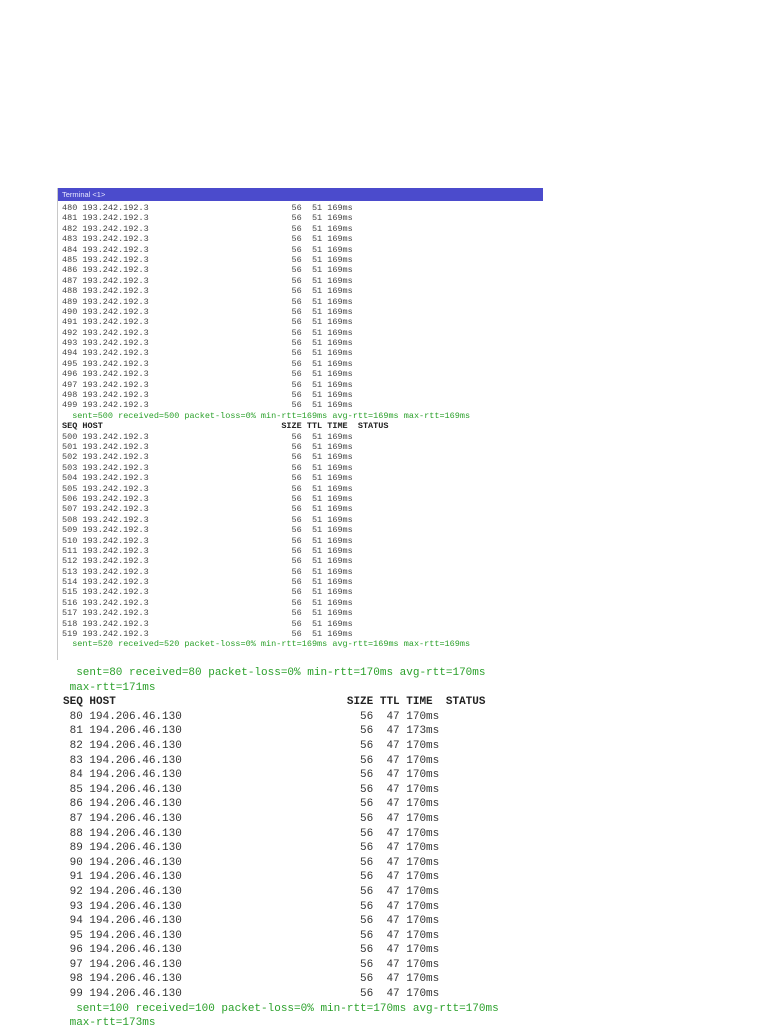  Describe the element at coordinates (207, 530) in the screenshot. I see `ping-row: 509 193.242.192.3 56 51 169ms` at that location.